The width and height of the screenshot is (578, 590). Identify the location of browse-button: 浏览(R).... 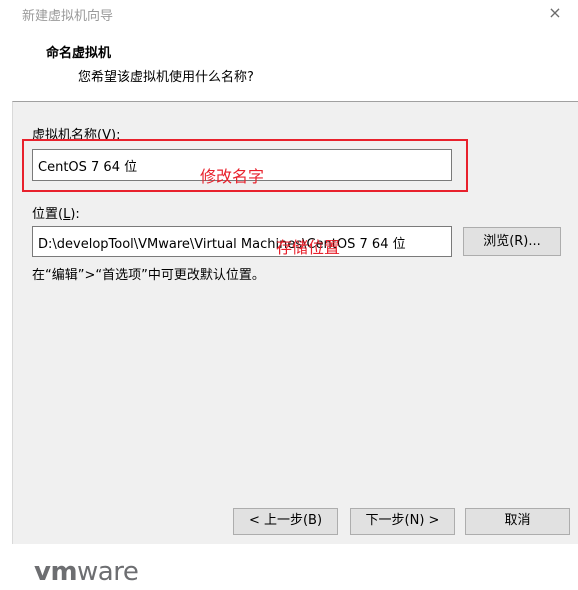
(512, 241).